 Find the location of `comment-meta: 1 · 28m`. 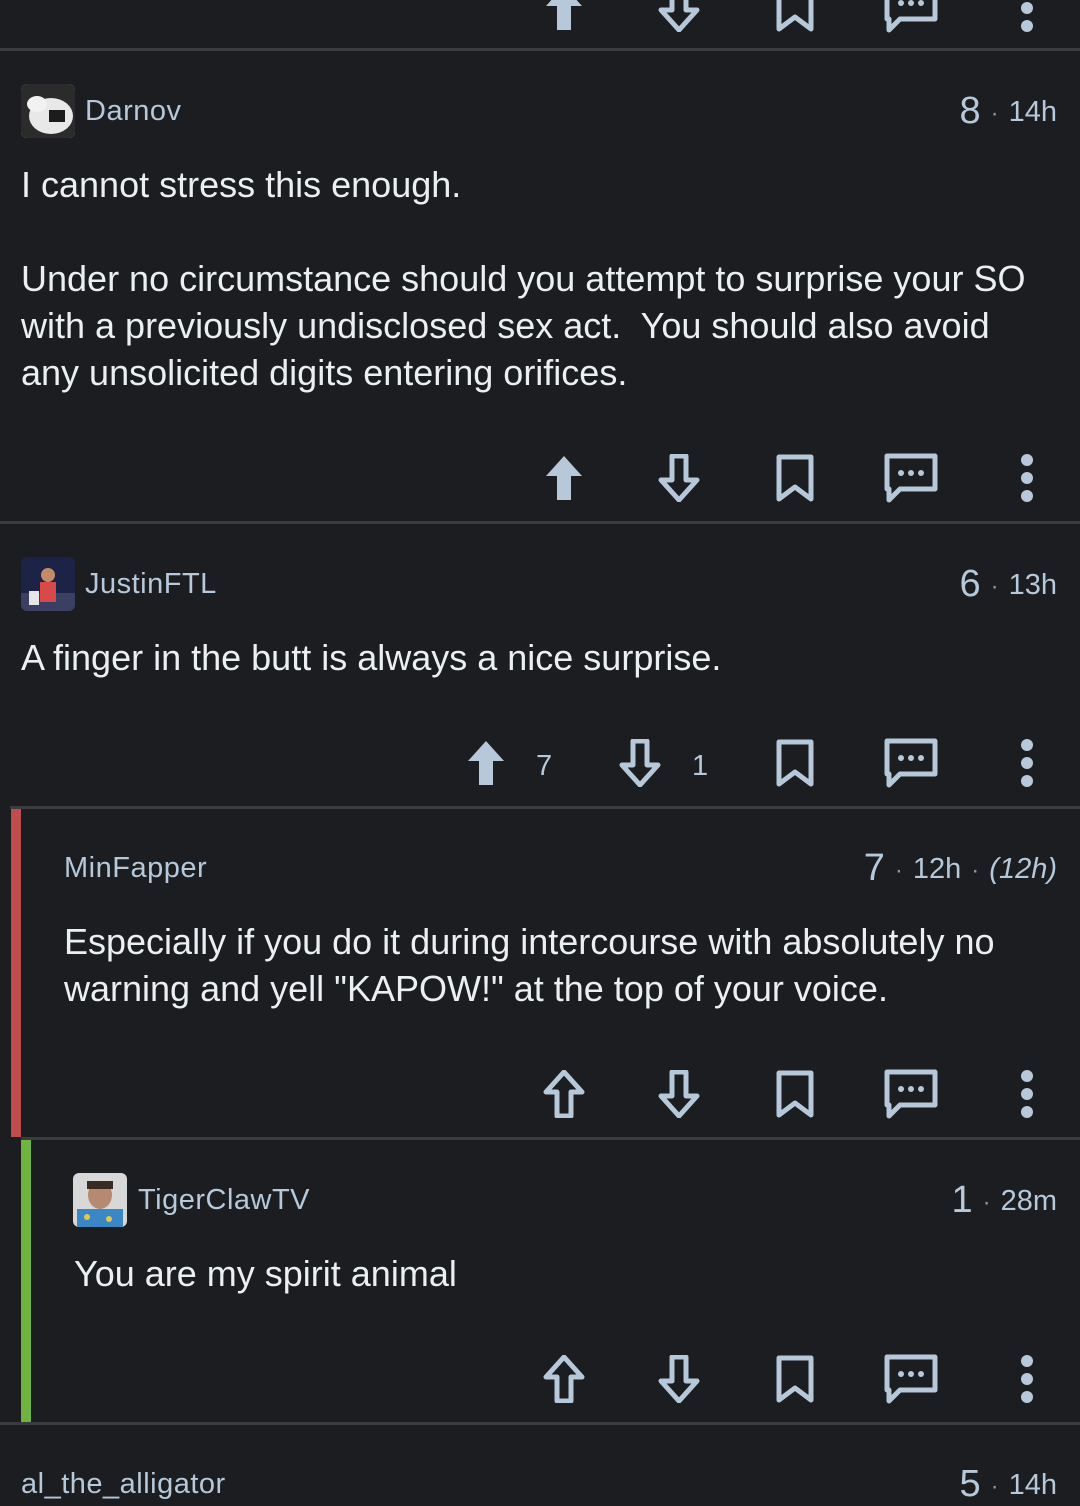

comment-meta: 1 · 28m is located at coordinates (1004, 1200).